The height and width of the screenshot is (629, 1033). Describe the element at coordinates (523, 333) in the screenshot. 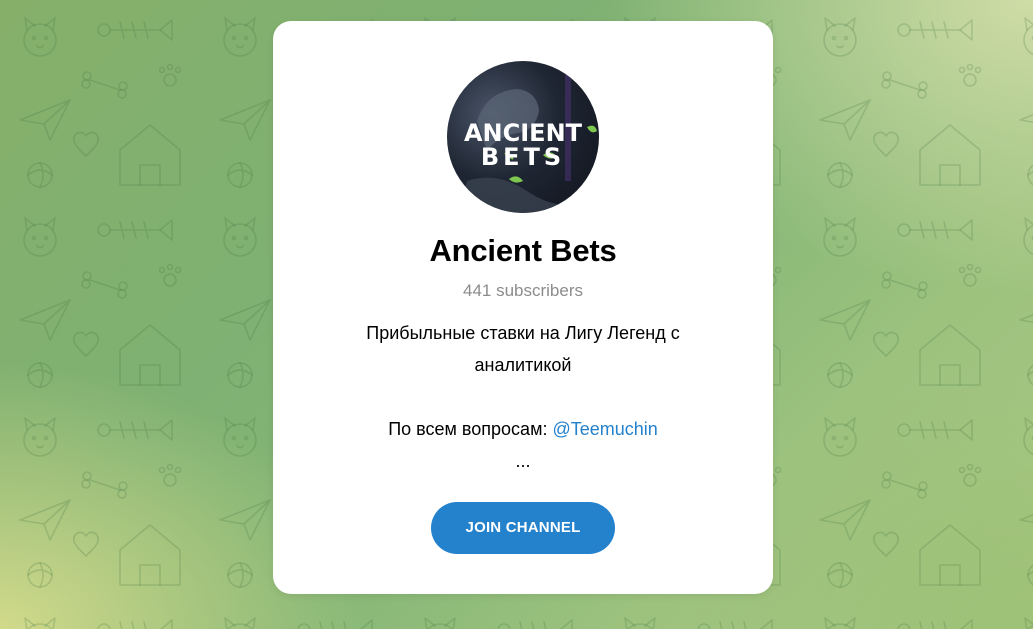

I see `description-line-1: Прибыльные ставки на Лигу Легенд с` at that location.